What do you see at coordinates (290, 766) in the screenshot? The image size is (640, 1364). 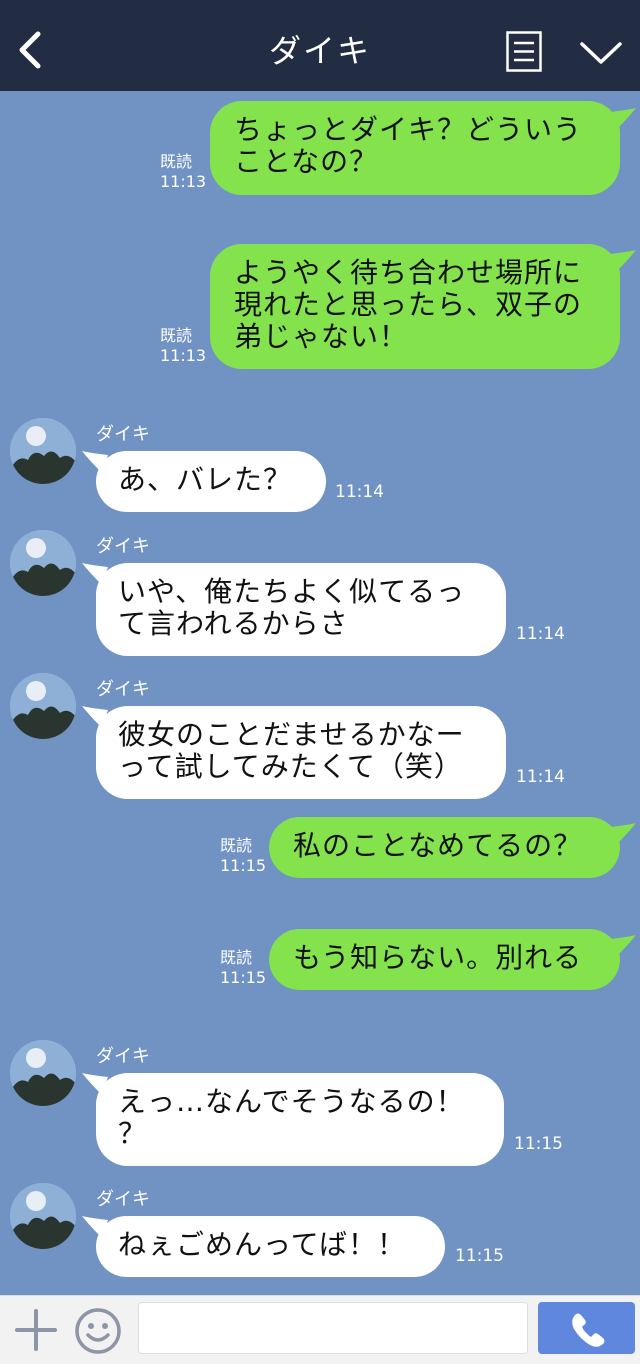 I see `message-line: って試してみたくて（笑）` at bounding box center [290, 766].